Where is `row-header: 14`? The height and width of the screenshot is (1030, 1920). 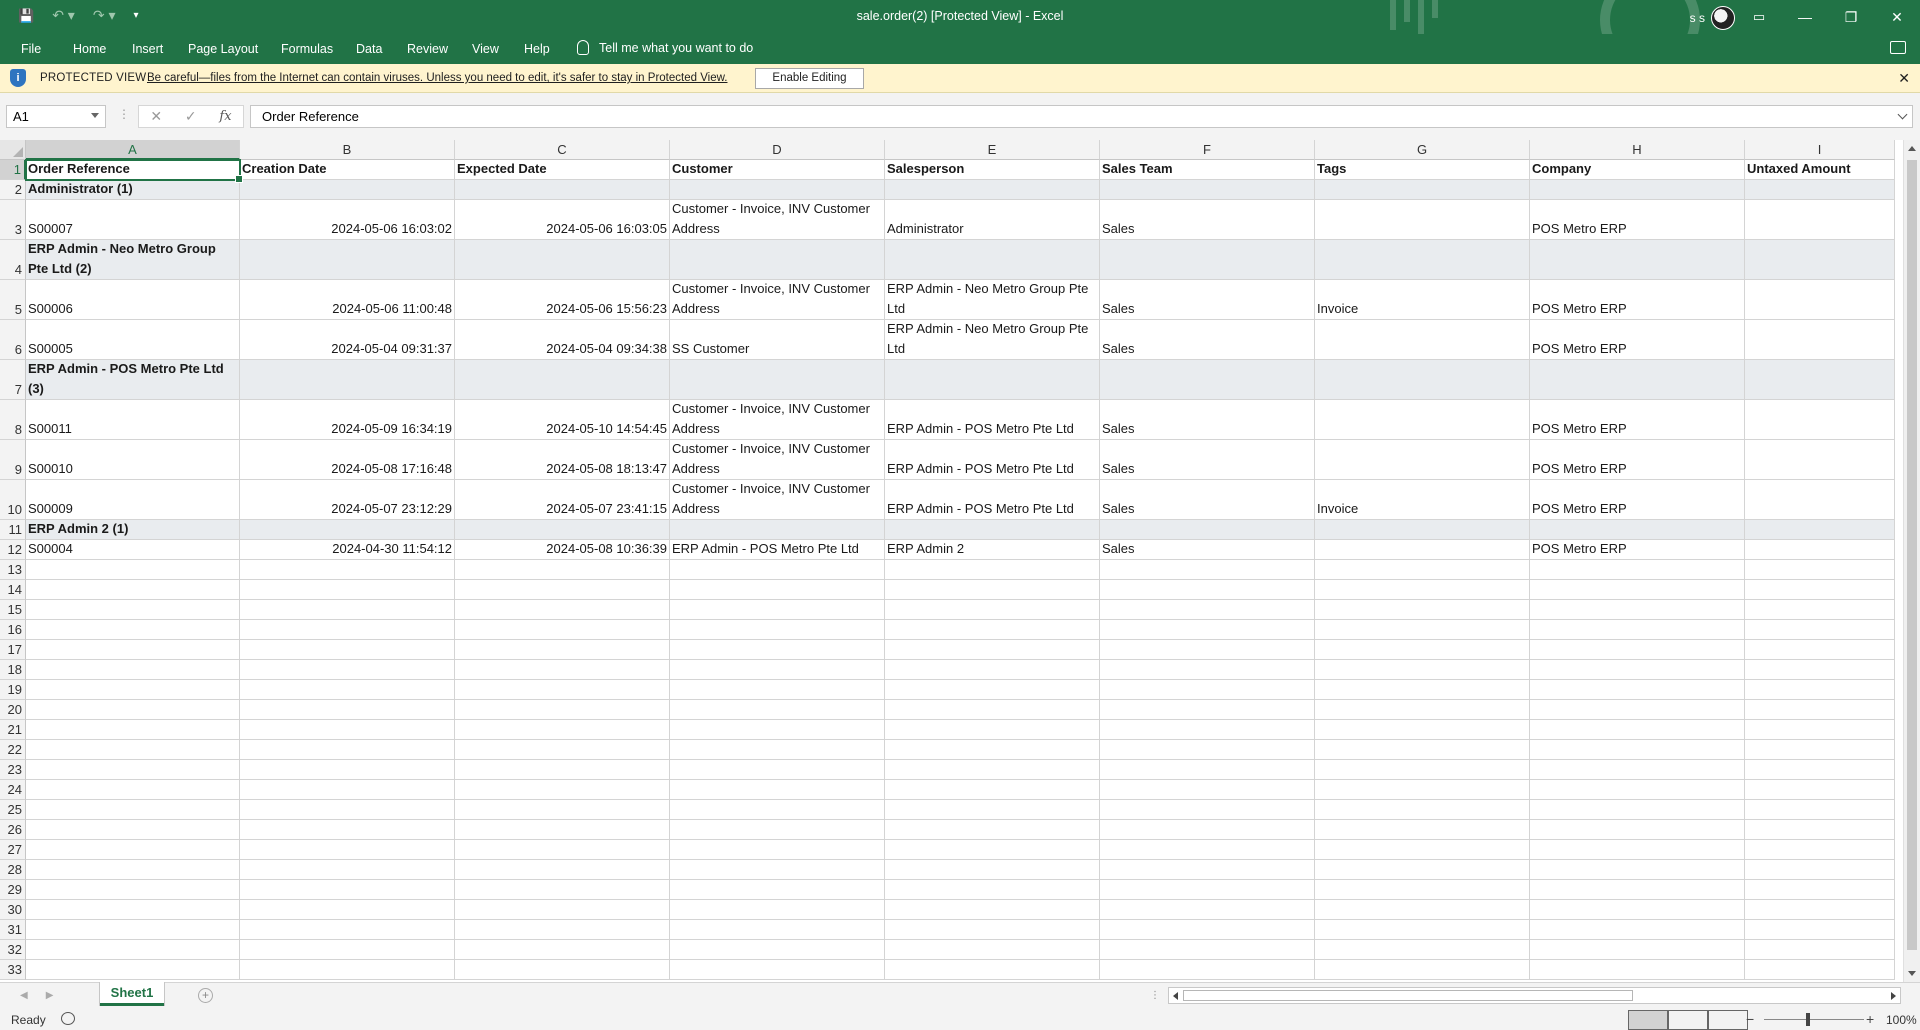
row-header: 14 is located at coordinates (13, 590).